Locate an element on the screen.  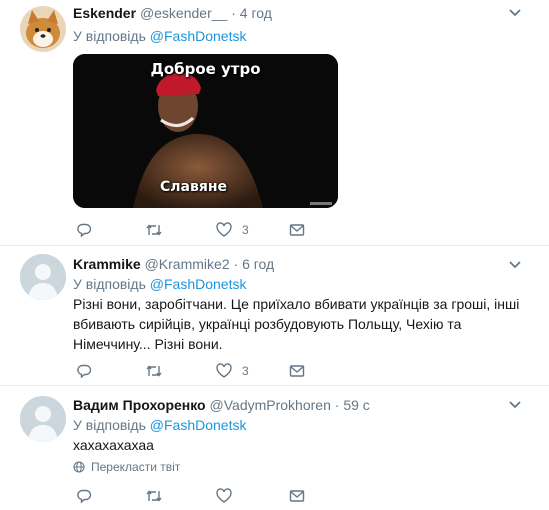
like-button is located at coordinates (229, 496).